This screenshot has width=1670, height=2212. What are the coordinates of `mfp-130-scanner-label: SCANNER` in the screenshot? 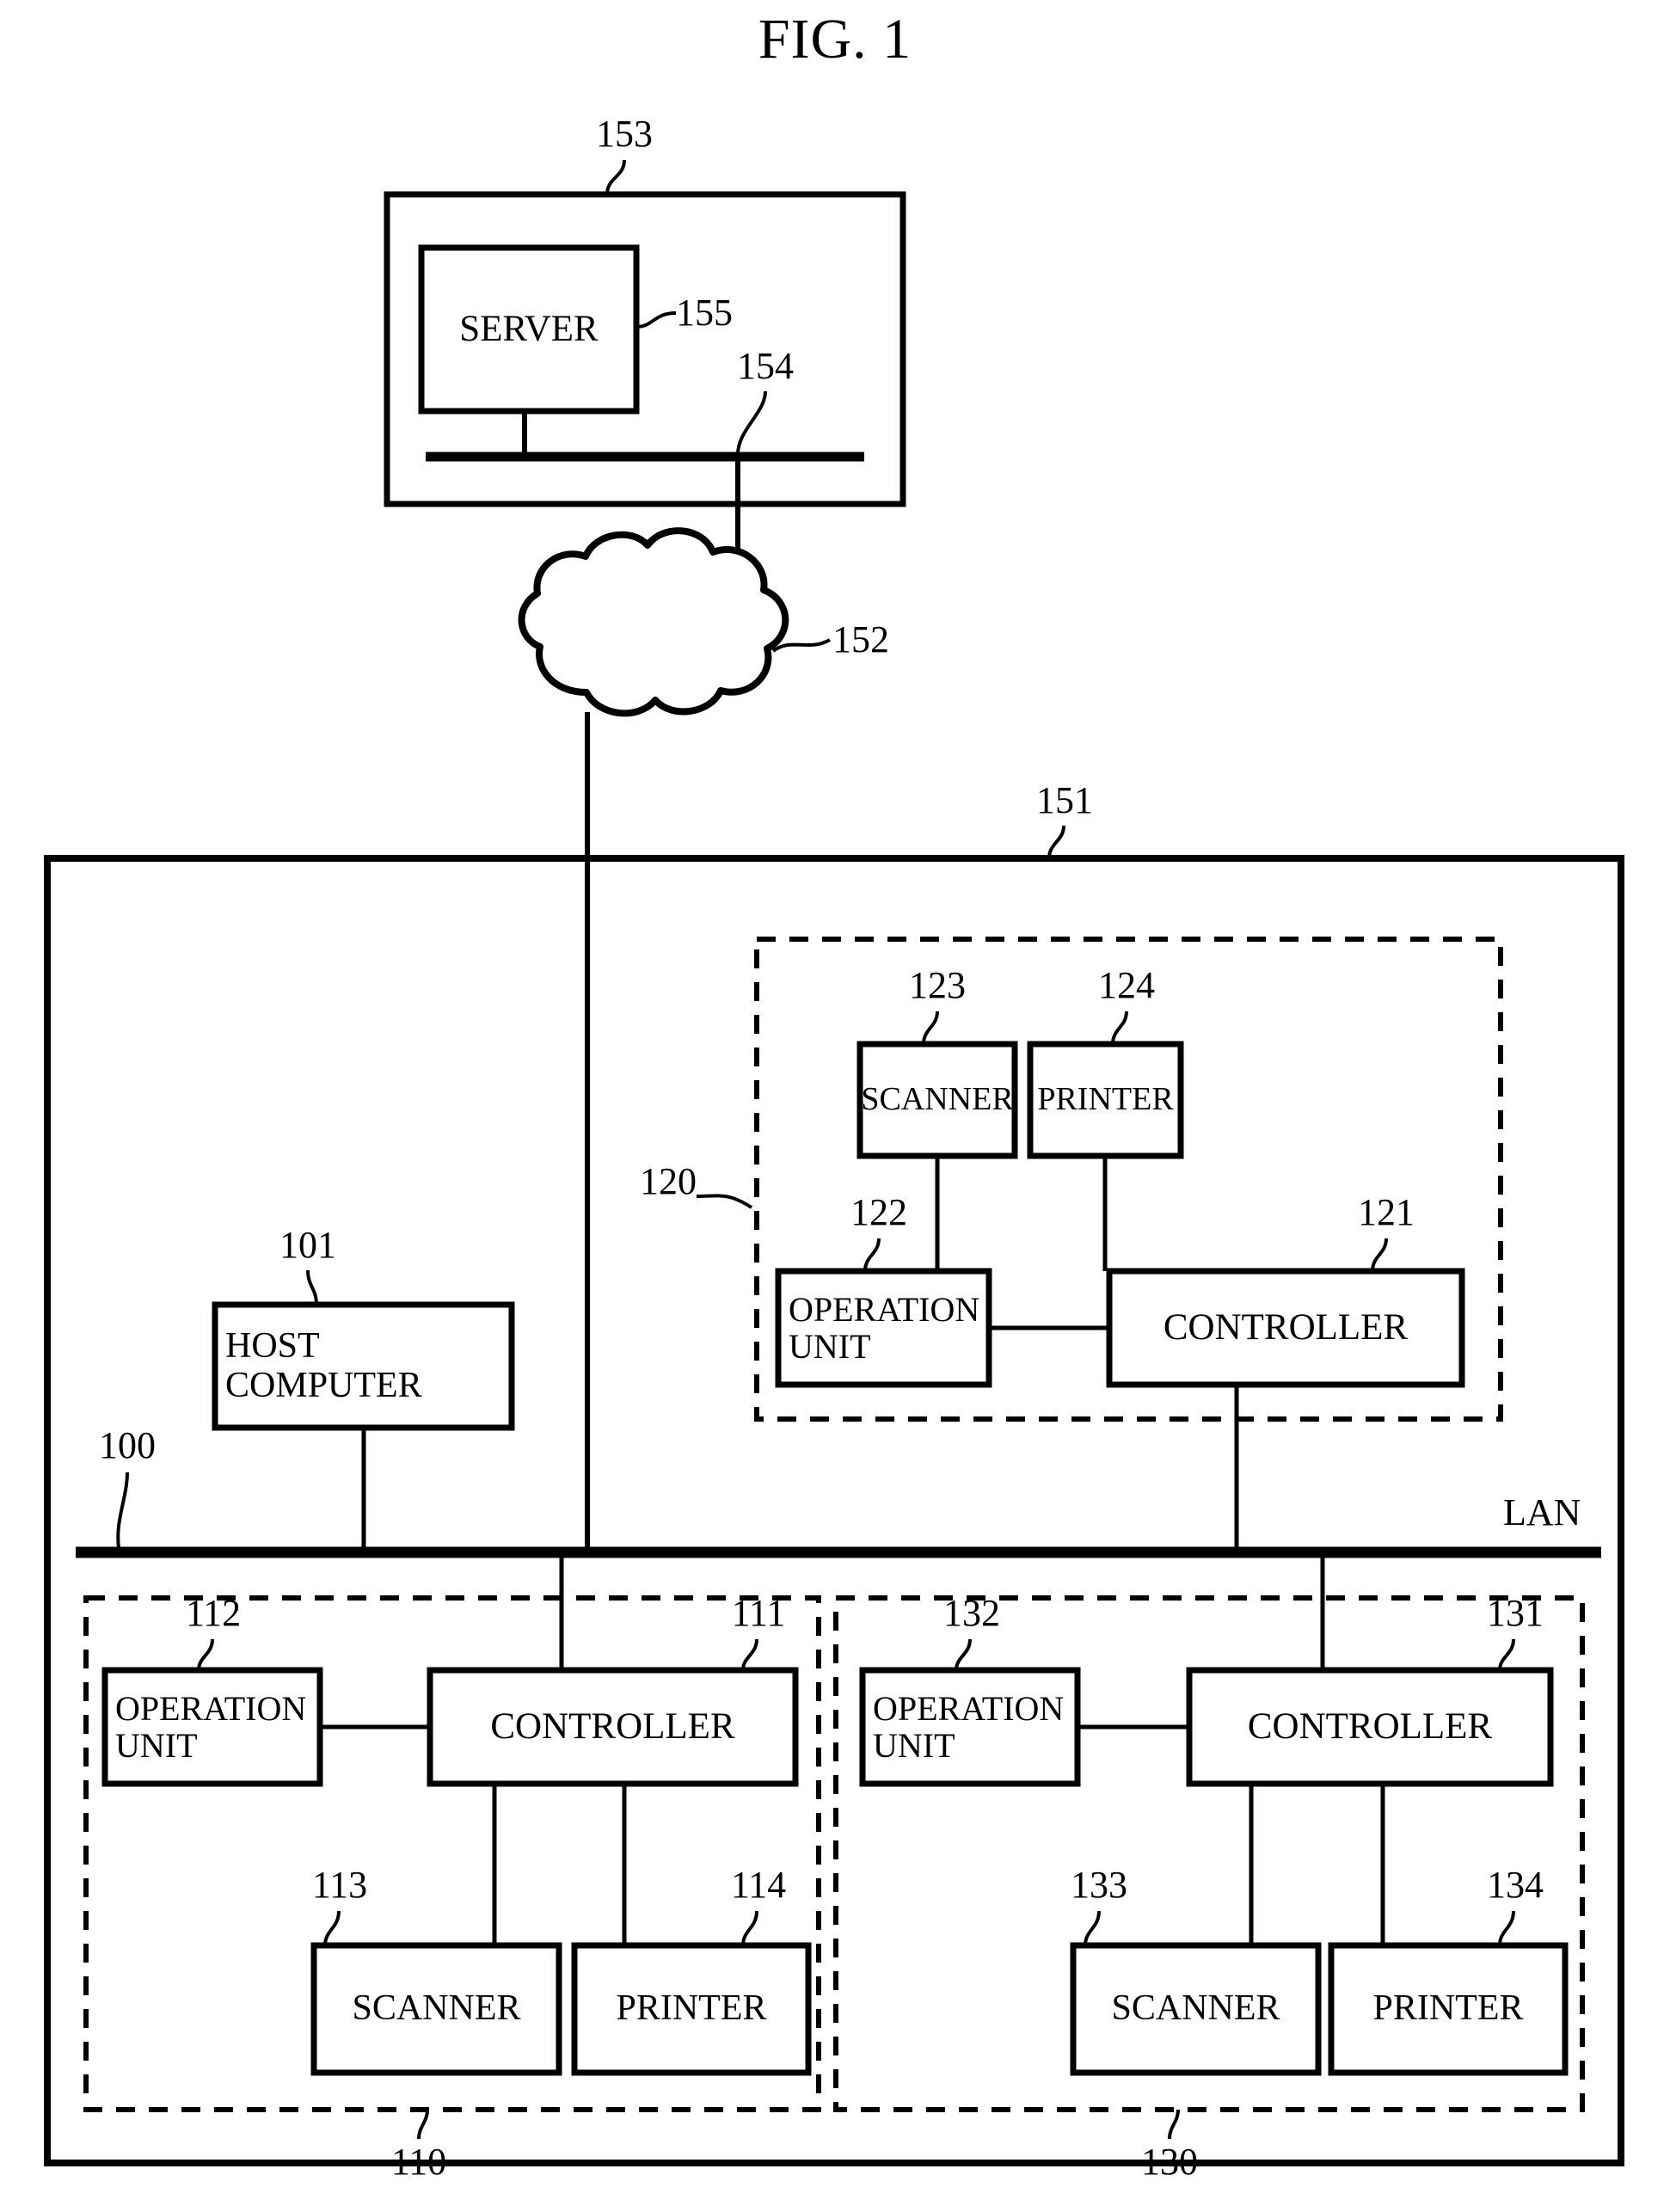 It's located at (1196, 2008).